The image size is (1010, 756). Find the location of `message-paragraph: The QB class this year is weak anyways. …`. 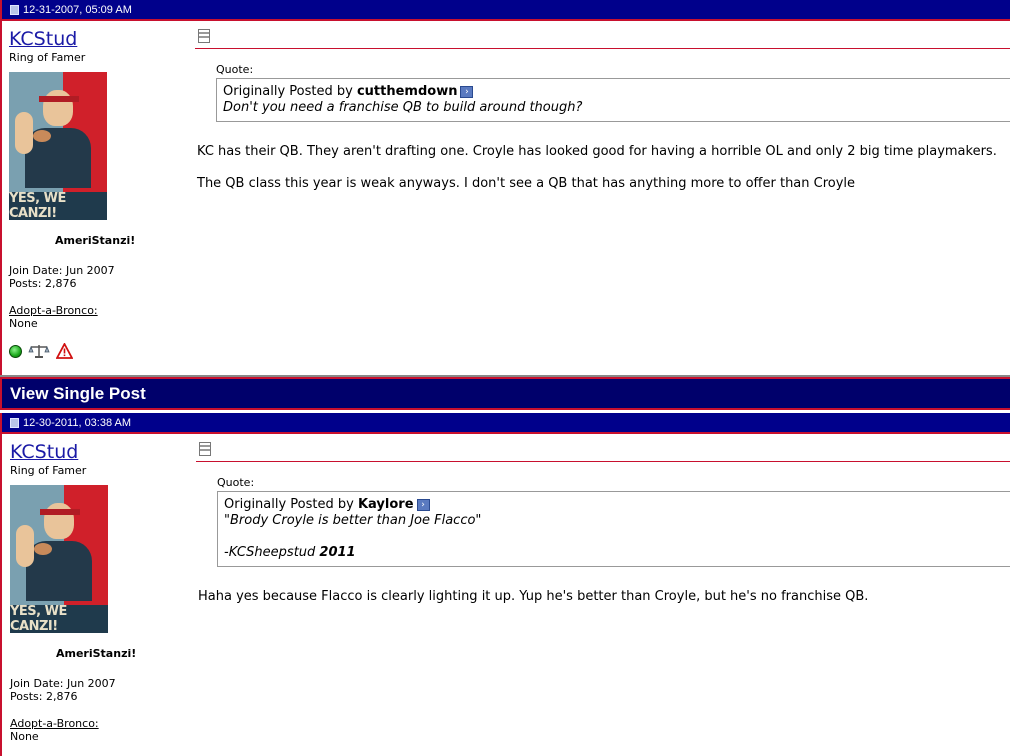

message-paragraph: The QB class this year is weak anyways. … is located at coordinates (526, 183).